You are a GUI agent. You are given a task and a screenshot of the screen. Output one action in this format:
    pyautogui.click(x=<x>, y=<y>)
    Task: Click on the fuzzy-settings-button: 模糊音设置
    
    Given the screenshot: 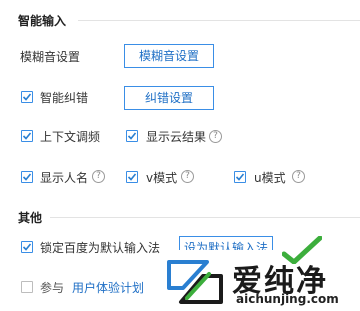 What is the action you would take?
    pyautogui.click(x=169, y=56)
    